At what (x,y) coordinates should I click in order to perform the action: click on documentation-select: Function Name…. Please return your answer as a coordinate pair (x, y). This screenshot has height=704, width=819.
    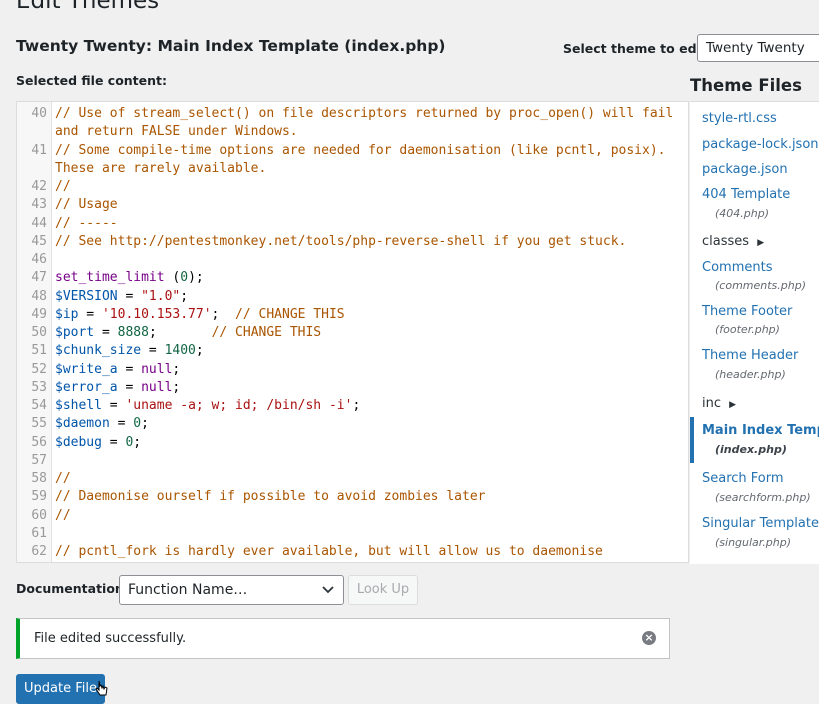
    Looking at the image, I should click on (231, 590).